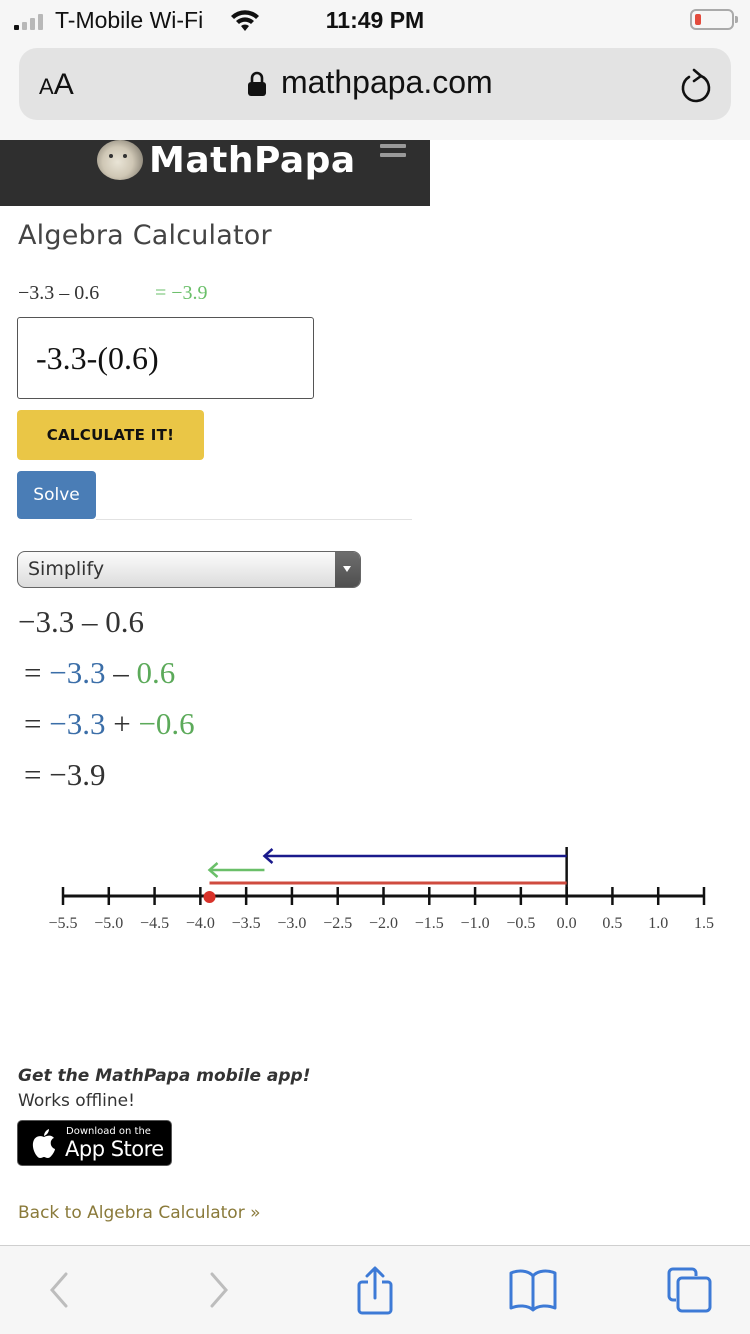 The width and height of the screenshot is (750, 1334). What do you see at coordinates (246, 923) in the screenshot?
I see `tick-label: −3.5` at bounding box center [246, 923].